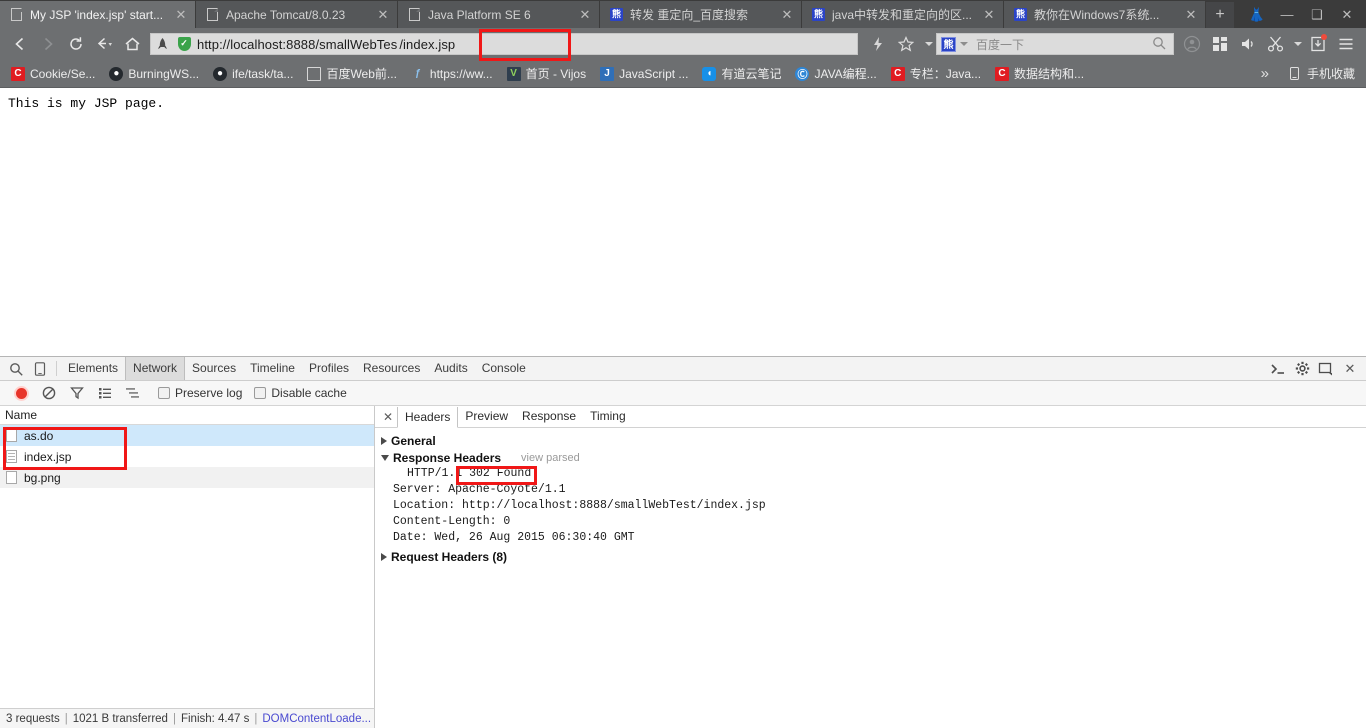 The height and width of the screenshot is (728, 1366). What do you see at coordinates (683, 393) in the screenshot?
I see `network-toolbar: Preserve log Disable cache` at bounding box center [683, 393].